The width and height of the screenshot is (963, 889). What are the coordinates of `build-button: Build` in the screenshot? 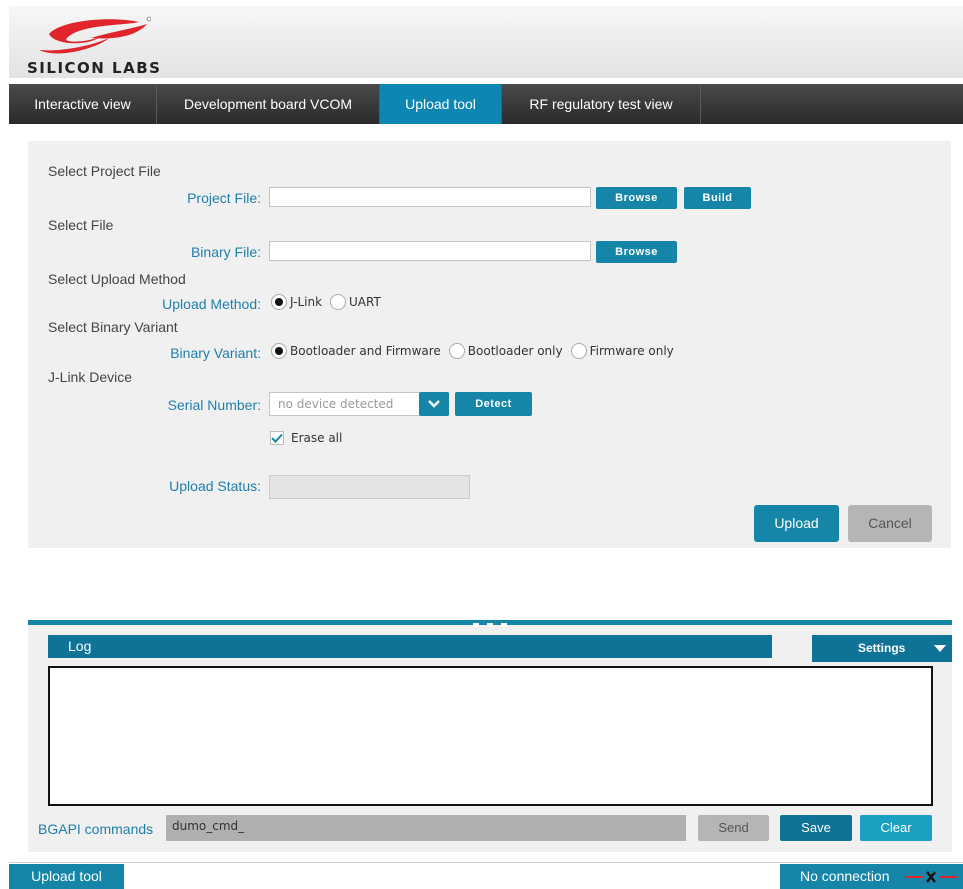 It's located at (717, 198).